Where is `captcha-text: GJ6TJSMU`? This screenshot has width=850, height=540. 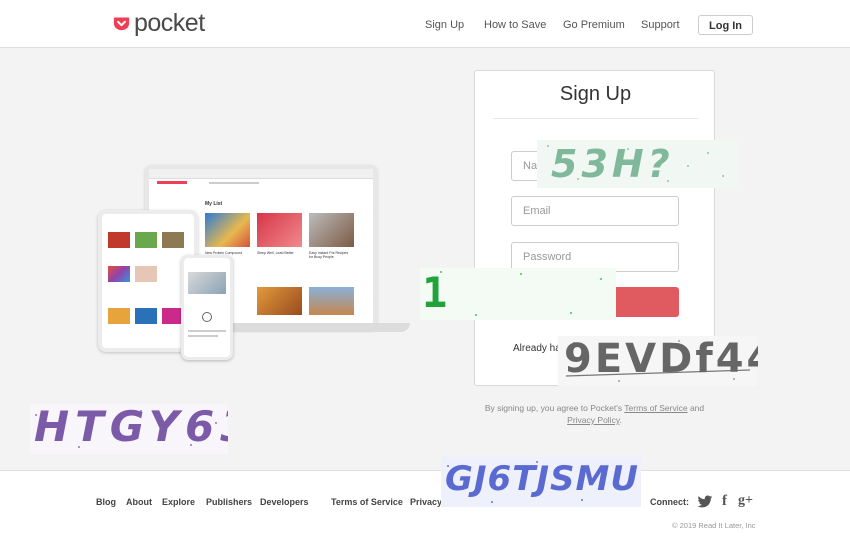 captcha-text: GJ6TJSMU is located at coordinates (542, 479).